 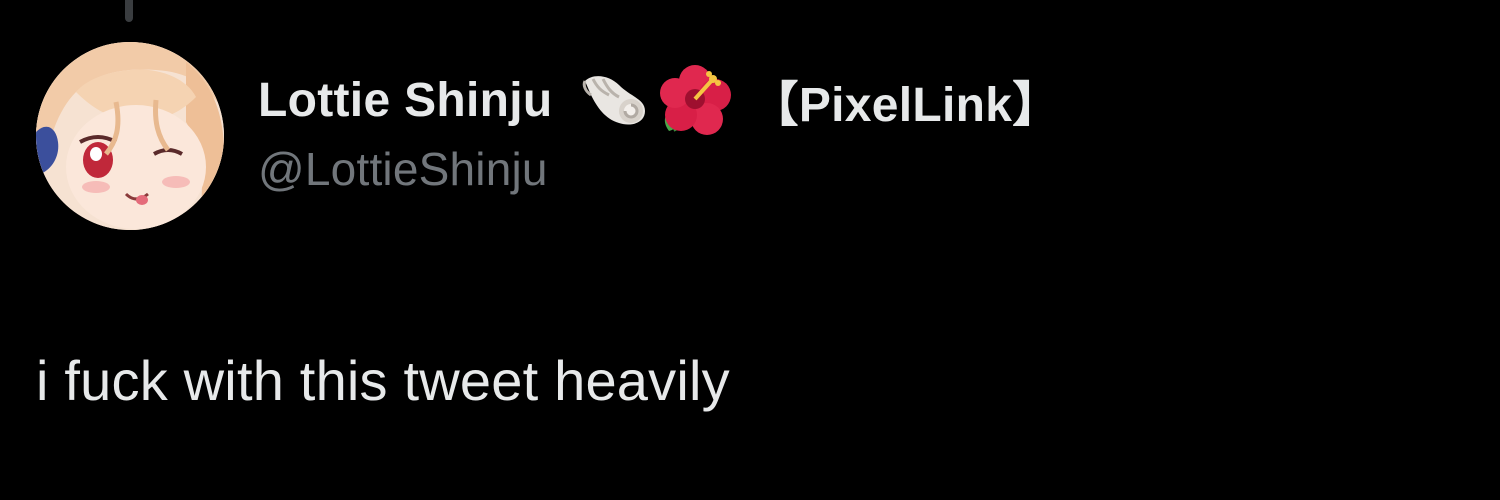 I want to click on author-name-tag: 【PixelLink】, so click(x=906, y=100).